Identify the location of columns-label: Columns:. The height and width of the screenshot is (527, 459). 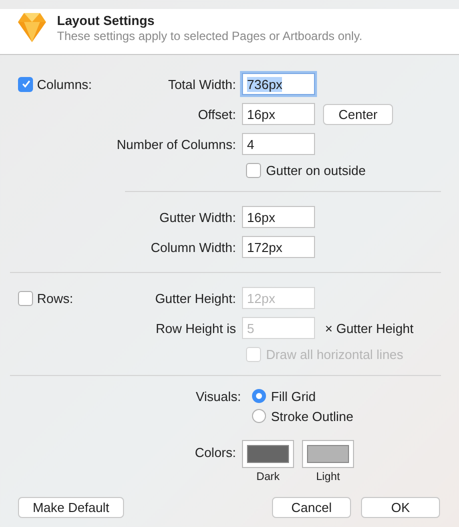
(64, 84).